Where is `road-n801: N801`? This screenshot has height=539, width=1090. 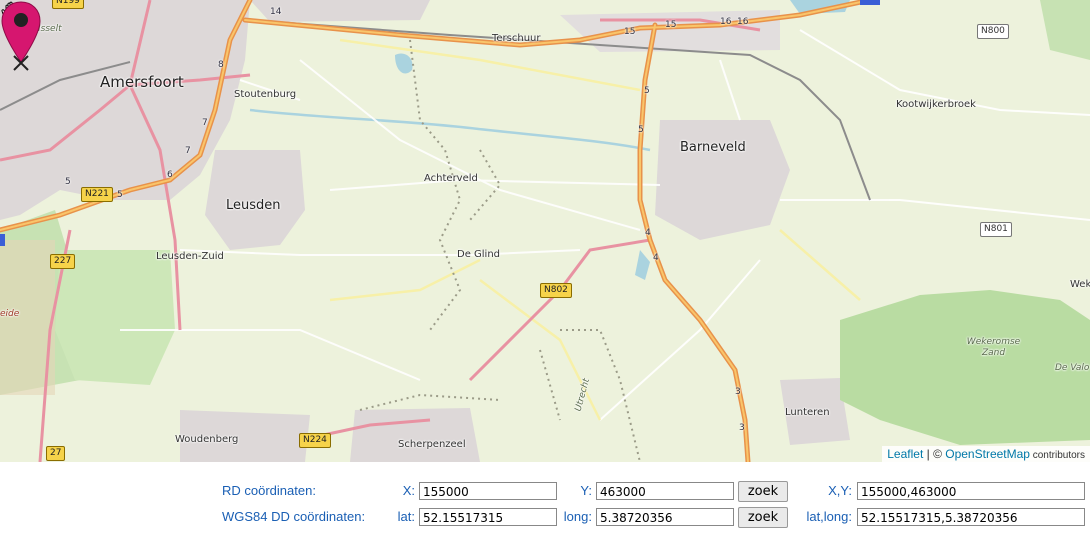
road-n801: N801 is located at coordinates (996, 229).